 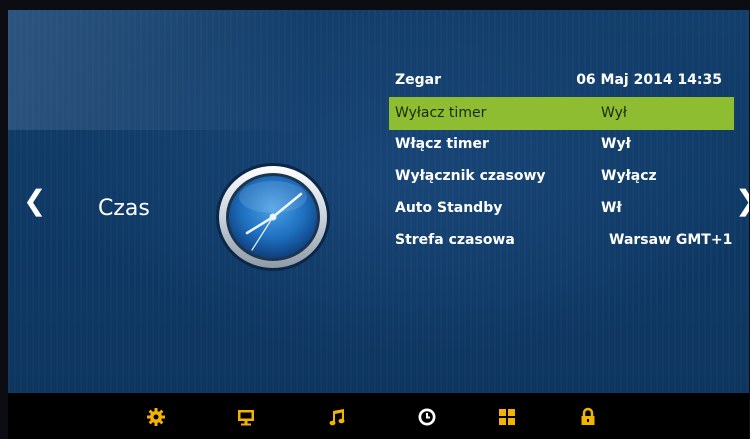 What do you see at coordinates (455, 240) in the screenshot?
I see `menu-row-label: Strefa czasowa` at bounding box center [455, 240].